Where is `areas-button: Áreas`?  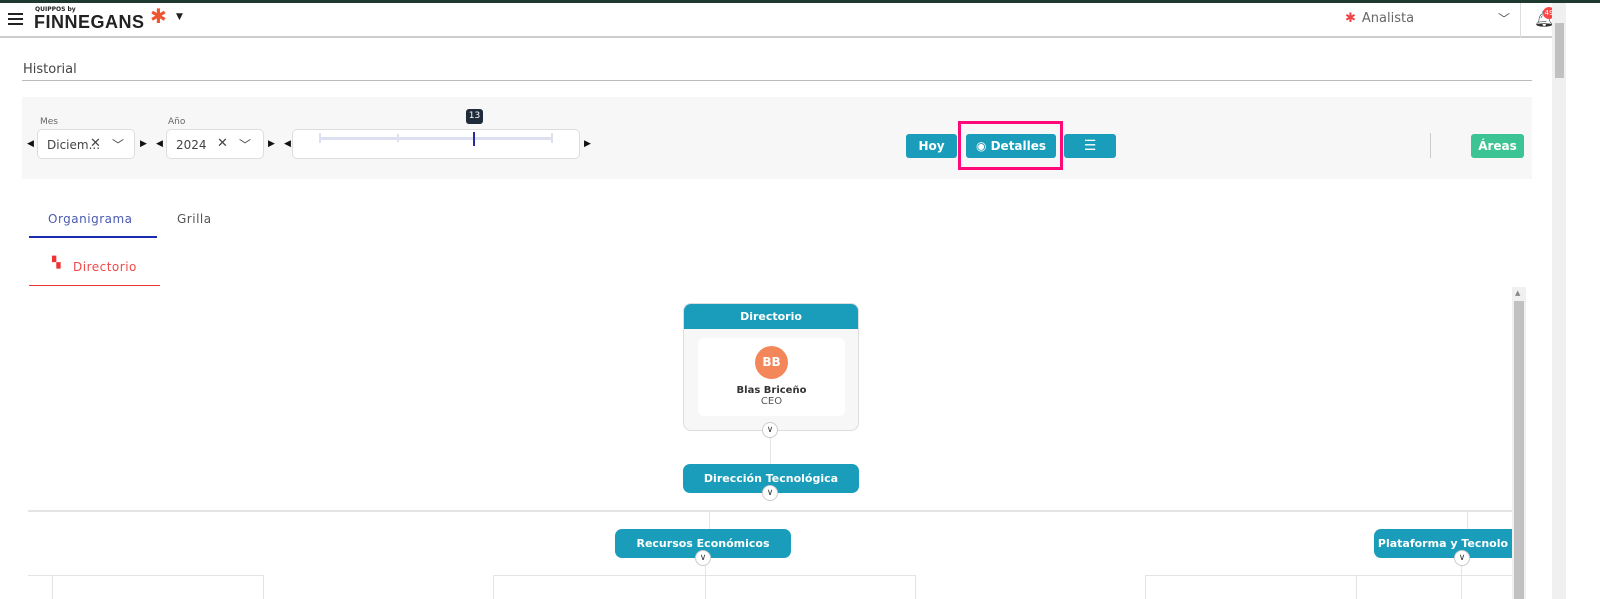 areas-button: Áreas is located at coordinates (1497, 146).